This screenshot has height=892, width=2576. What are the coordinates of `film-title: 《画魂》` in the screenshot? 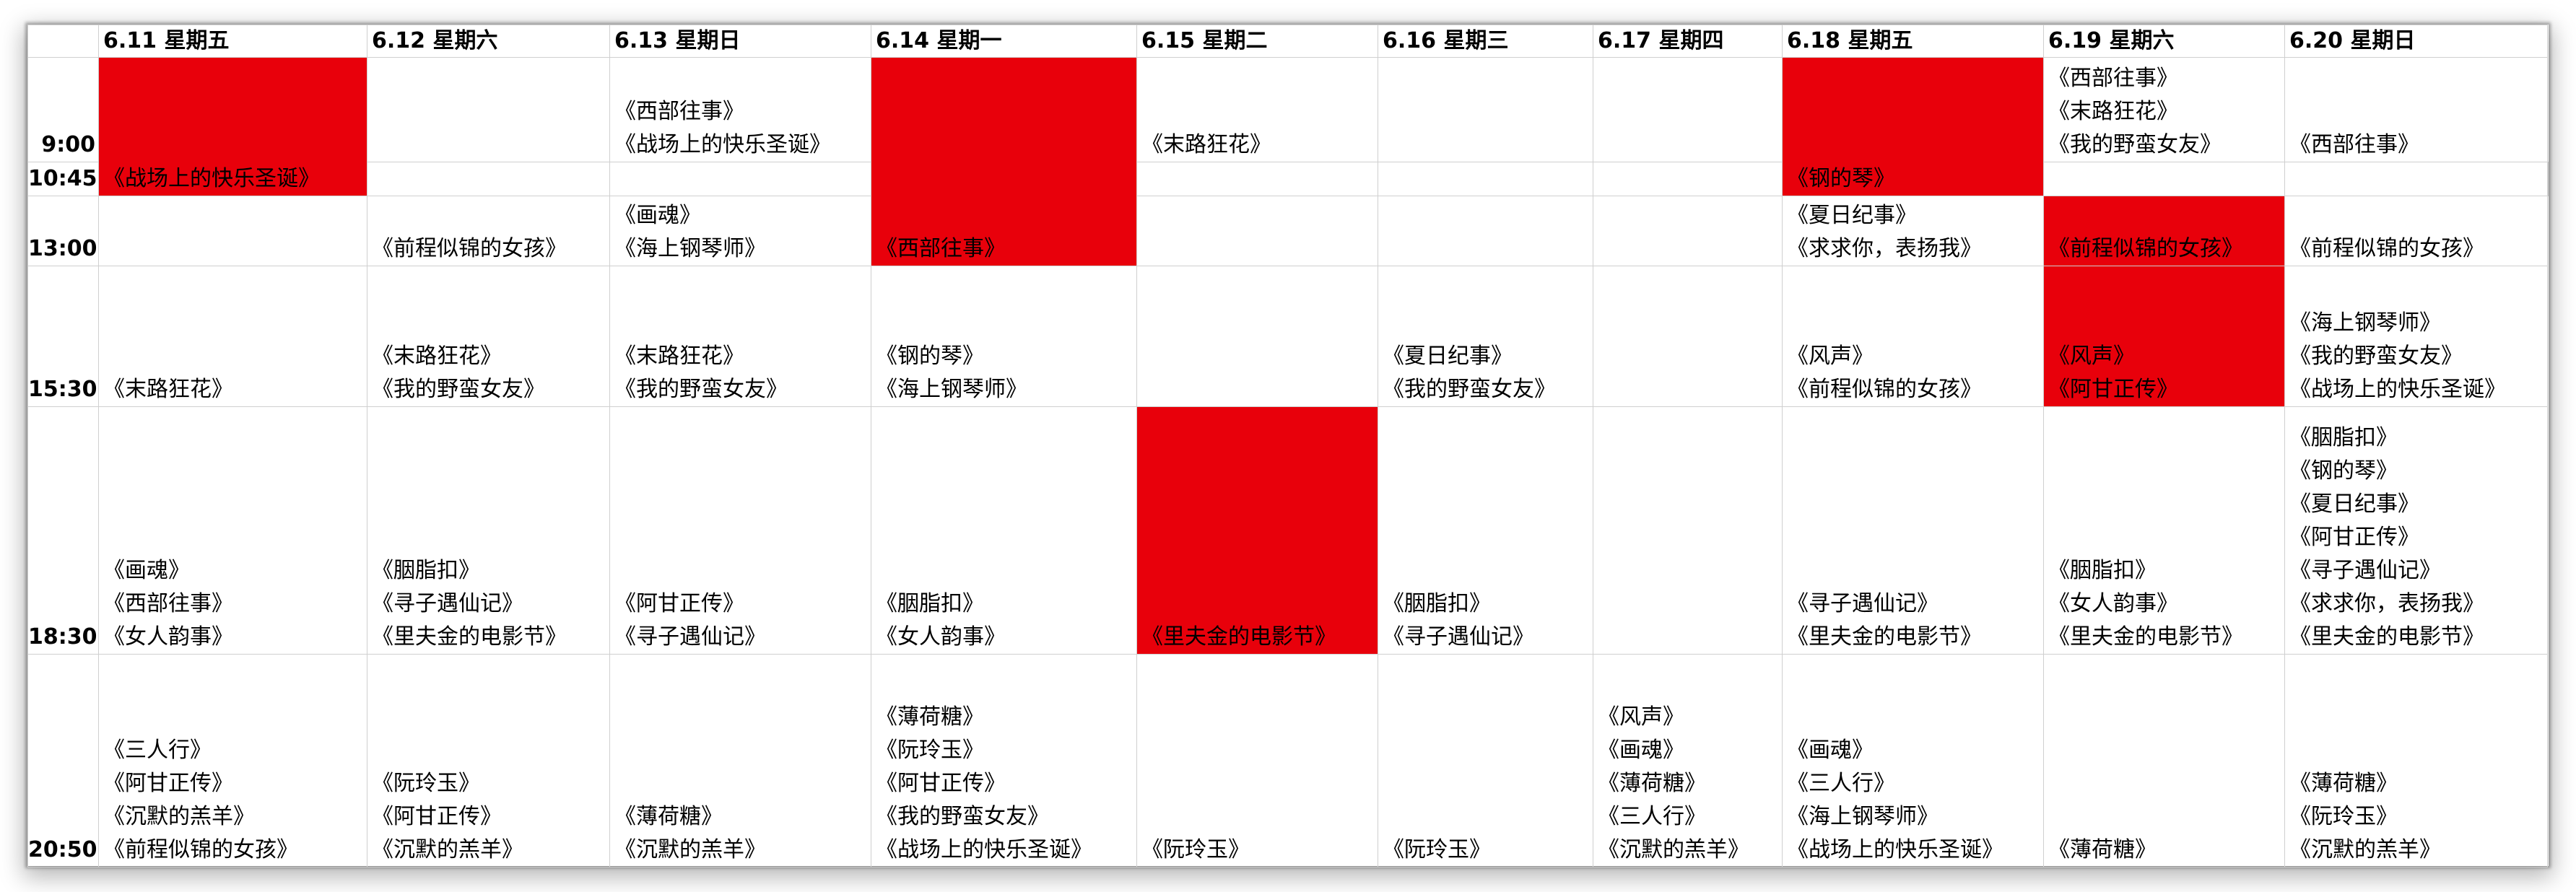 It's located at (1830, 750).